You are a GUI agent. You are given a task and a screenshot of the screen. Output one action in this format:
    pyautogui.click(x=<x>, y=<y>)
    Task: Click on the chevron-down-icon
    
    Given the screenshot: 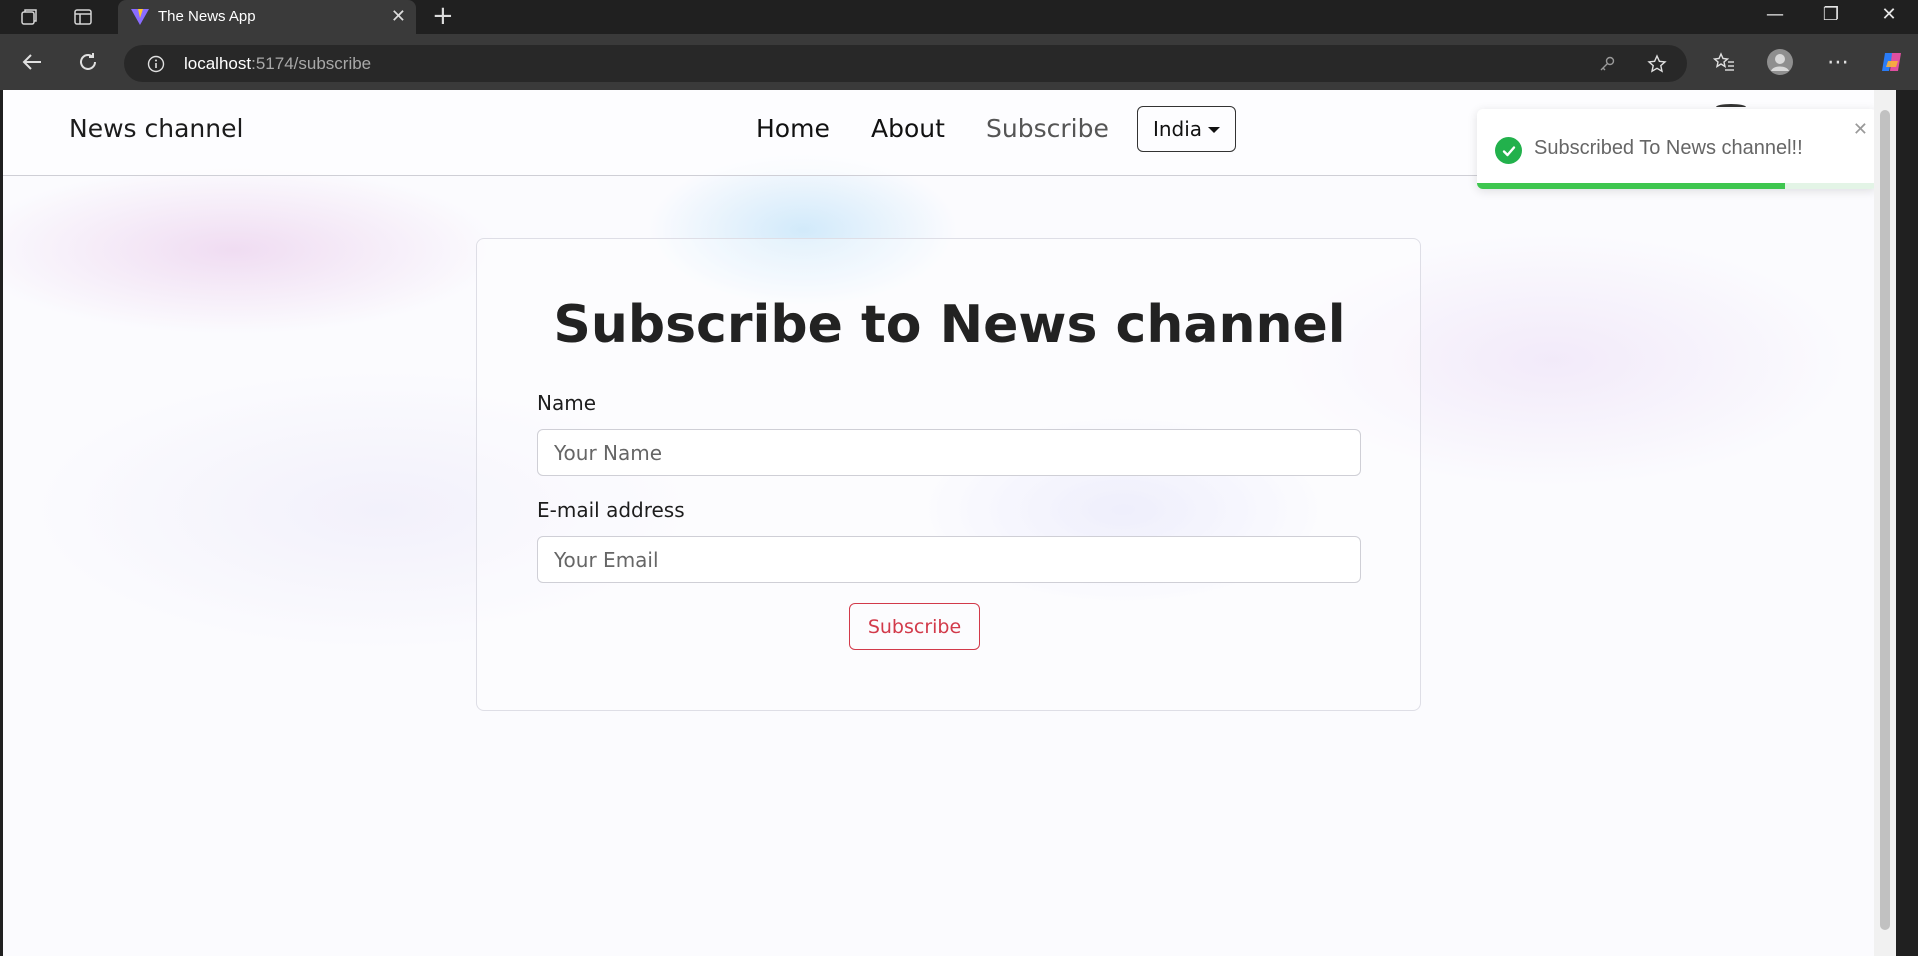 What is the action you would take?
    pyautogui.click(x=1214, y=130)
    